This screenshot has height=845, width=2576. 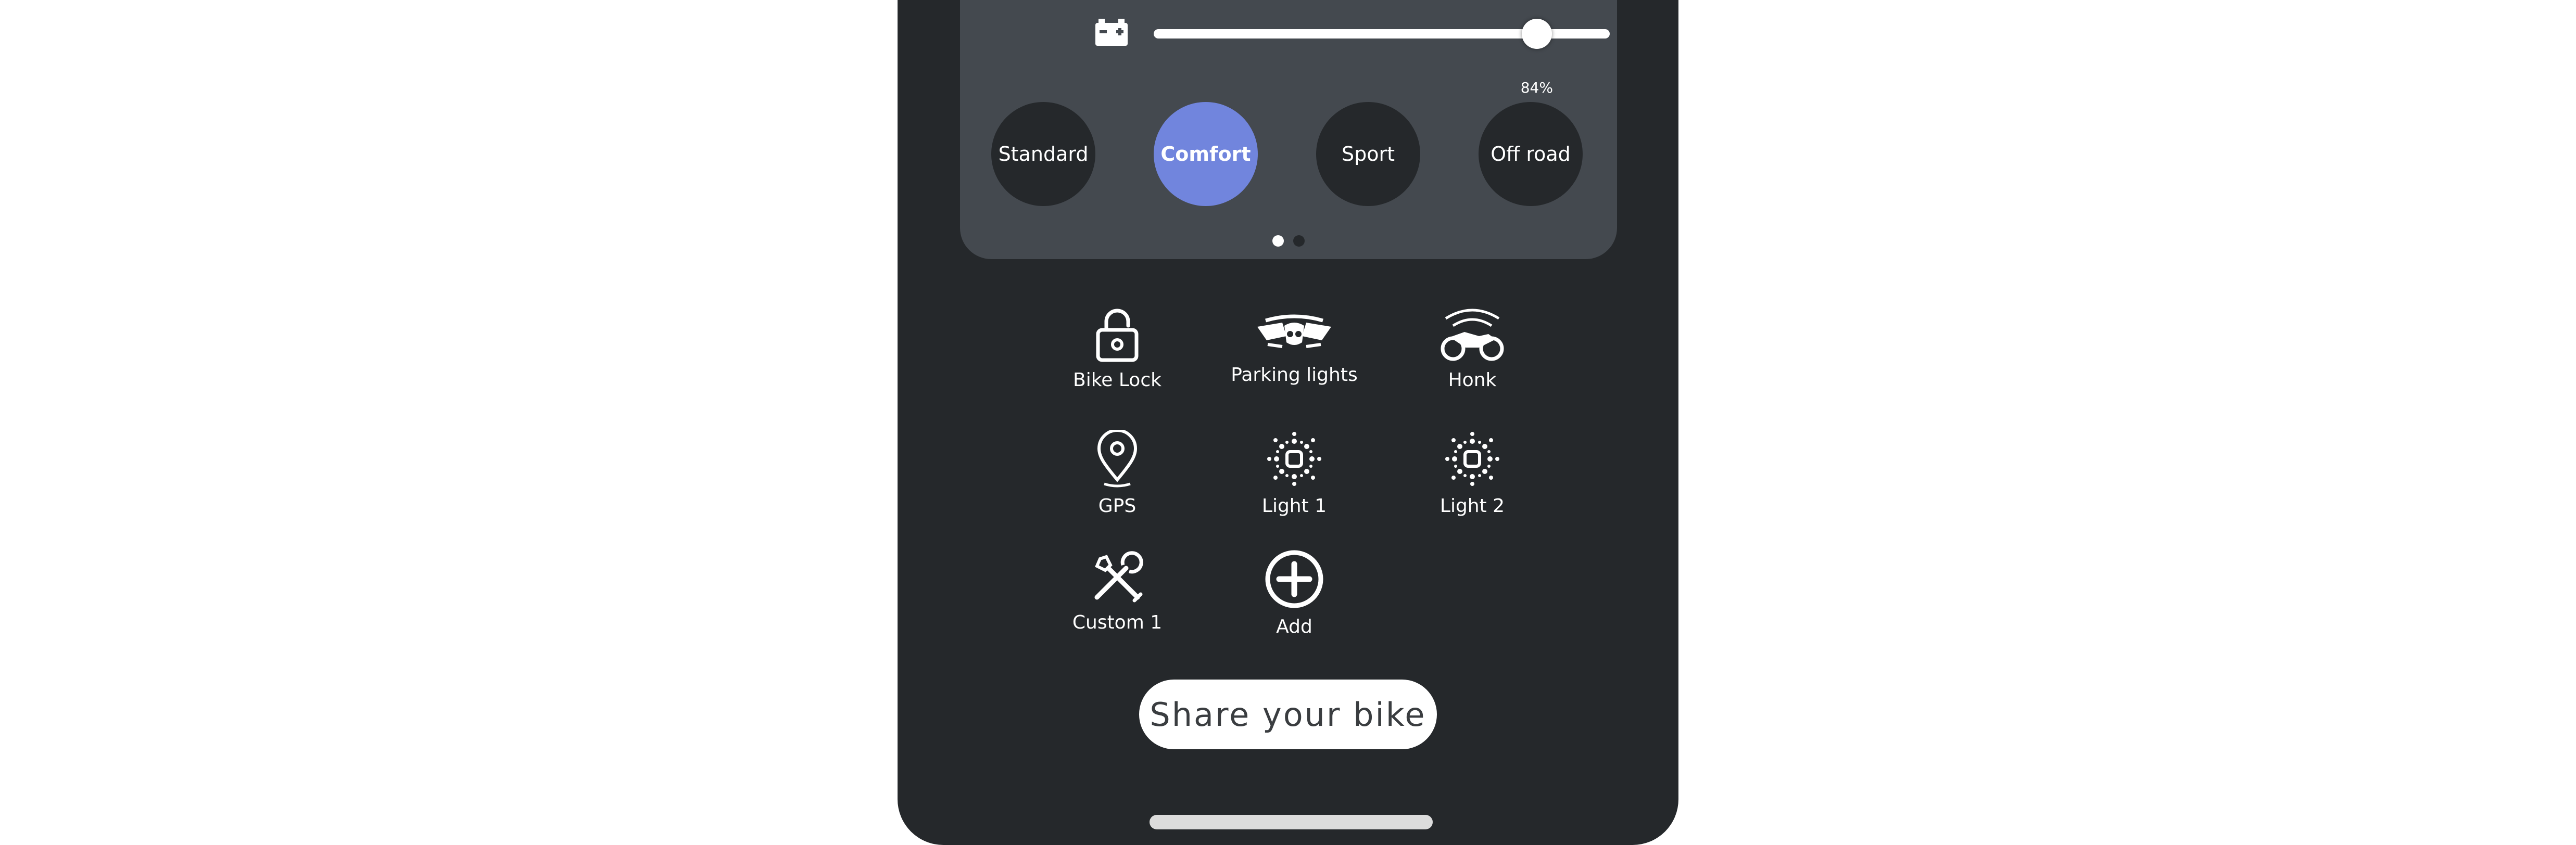 I want to click on action-label: Honk, so click(x=1472, y=380).